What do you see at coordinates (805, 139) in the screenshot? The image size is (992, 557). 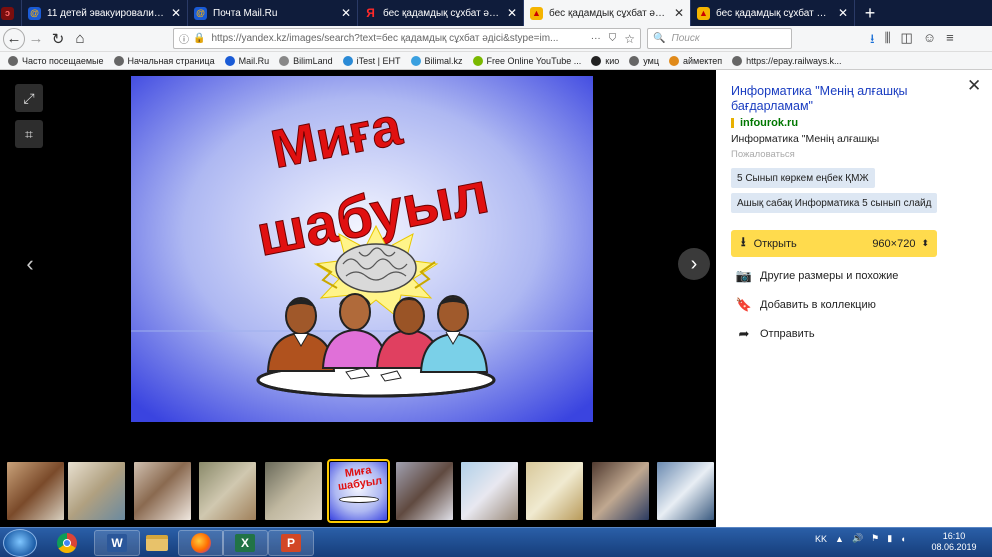 I see `source-description: Информатика "Менің алғашқы` at bounding box center [805, 139].